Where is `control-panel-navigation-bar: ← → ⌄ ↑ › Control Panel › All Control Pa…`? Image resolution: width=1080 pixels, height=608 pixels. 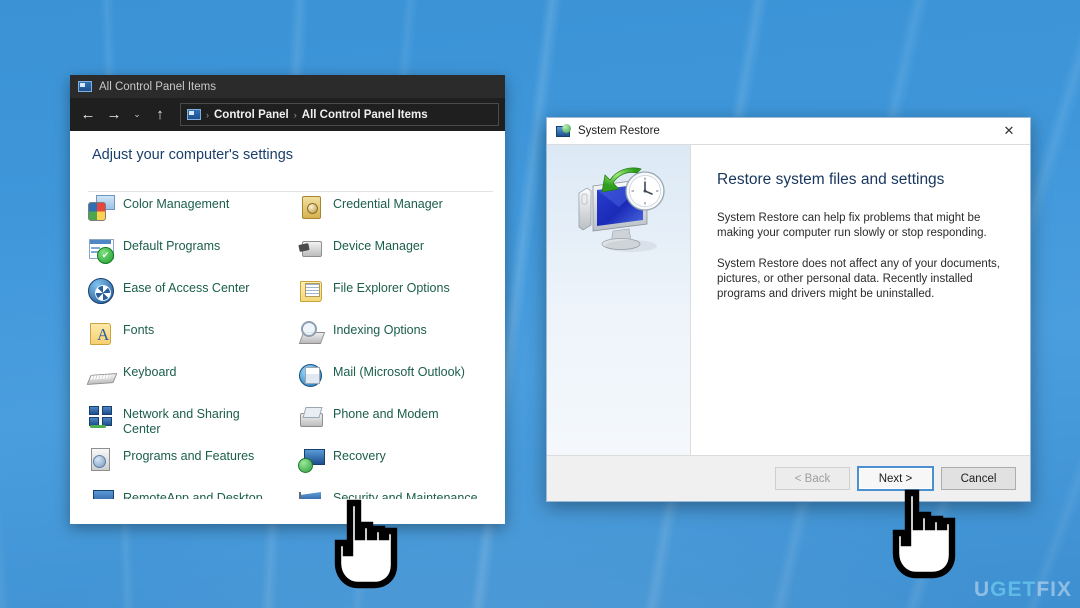 control-panel-navigation-bar: ← → ⌄ ↑ › Control Panel › All Control Pa… is located at coordinates (287, 114).